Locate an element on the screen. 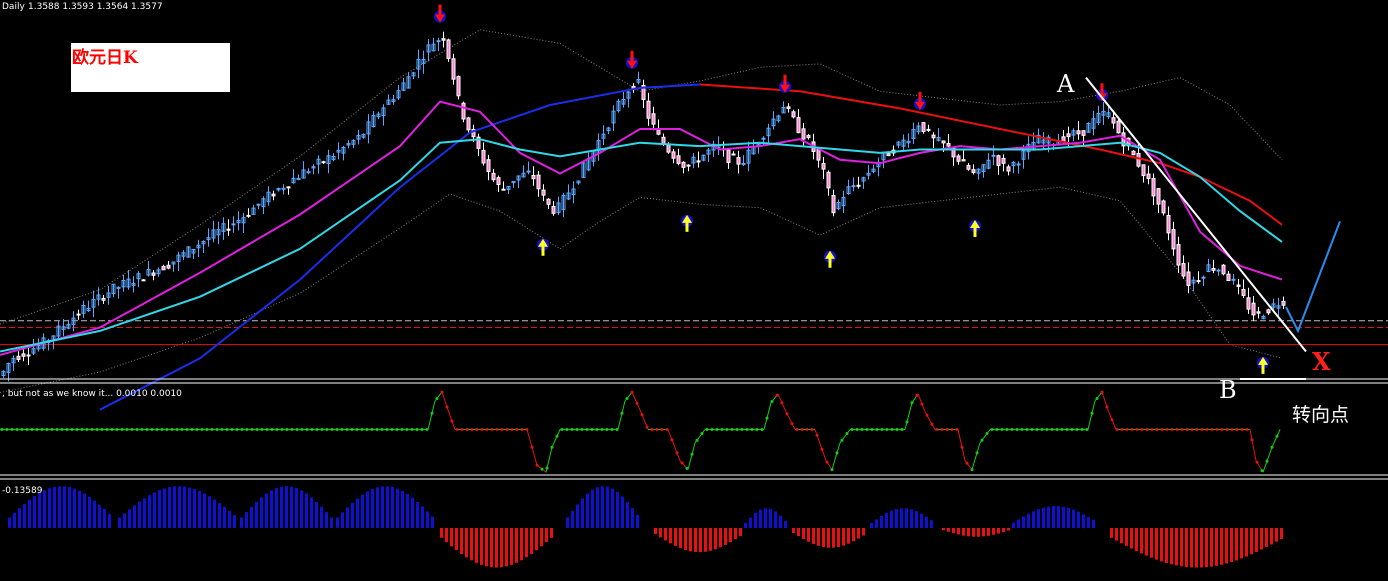 Image resolution: width=1388 pixels, height=581 pixels. arrow-shaft is located at coordinates (1263, 368).